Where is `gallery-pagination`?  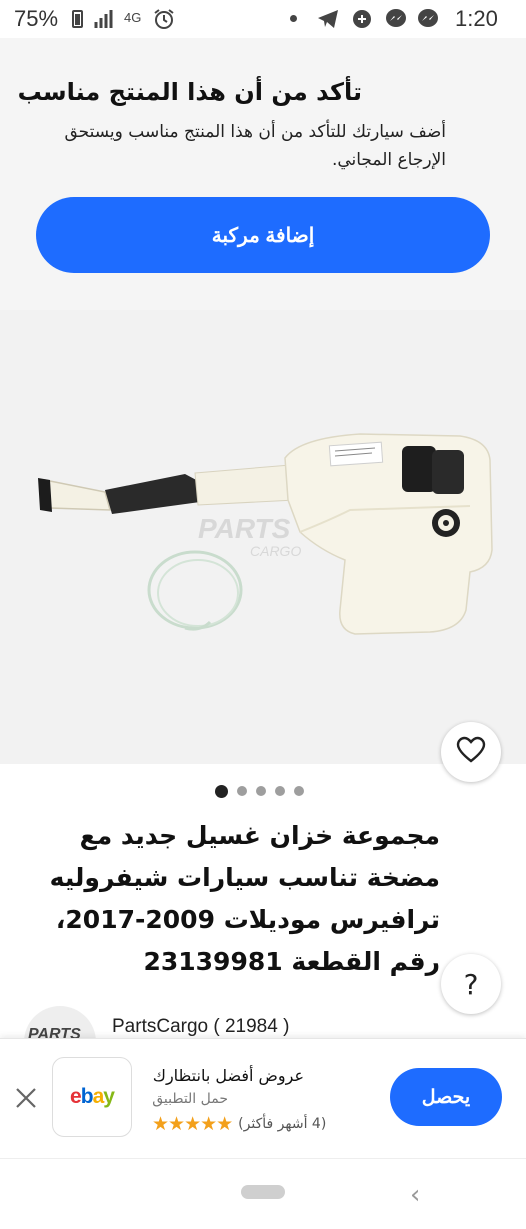 gallery-pagination is located at coordinates (259, 791).